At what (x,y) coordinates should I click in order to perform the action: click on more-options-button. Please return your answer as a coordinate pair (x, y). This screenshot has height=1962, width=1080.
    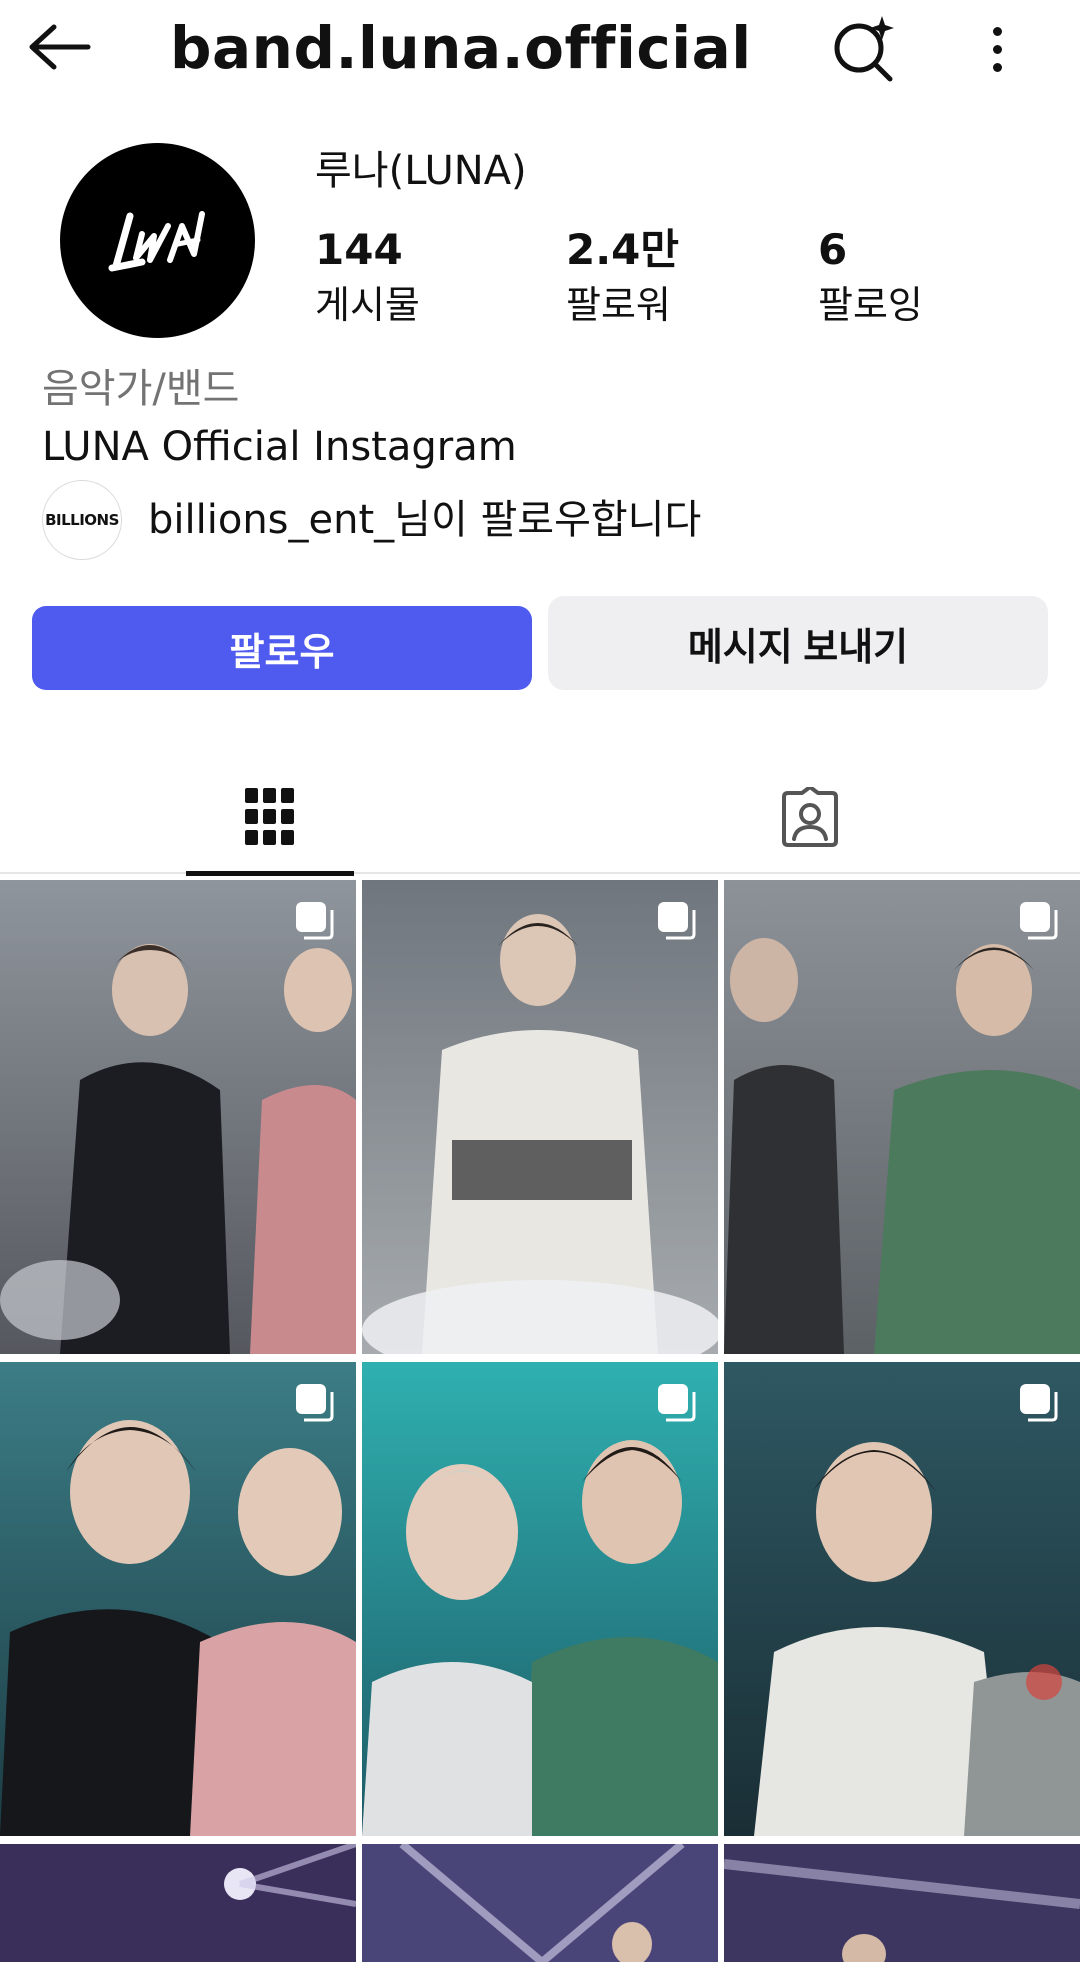
    Looking at the image, I should click on (997, 49).